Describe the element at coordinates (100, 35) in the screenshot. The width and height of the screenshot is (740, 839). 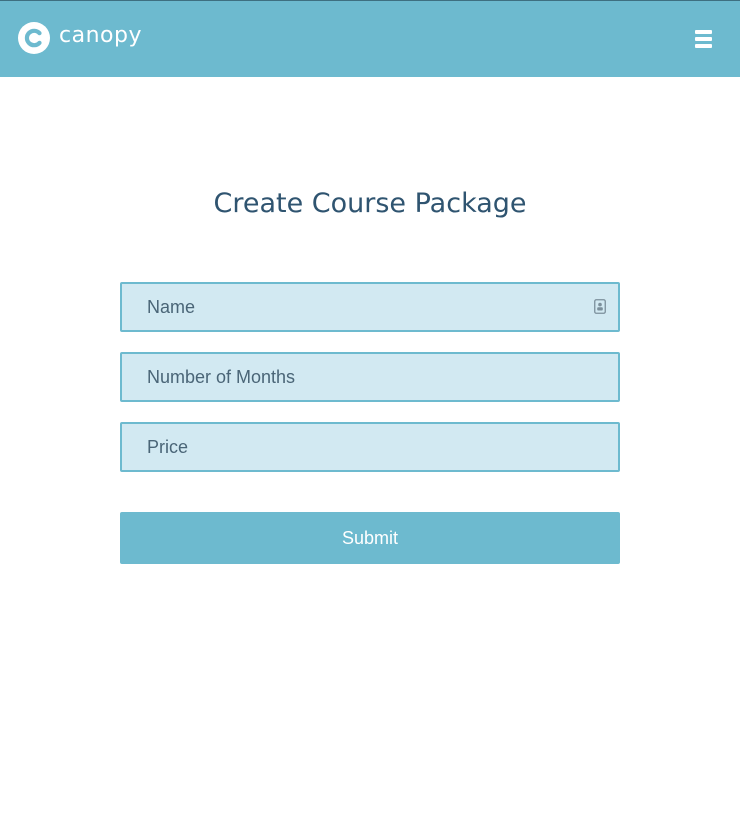
I see `brand-name: canopy` at that location.